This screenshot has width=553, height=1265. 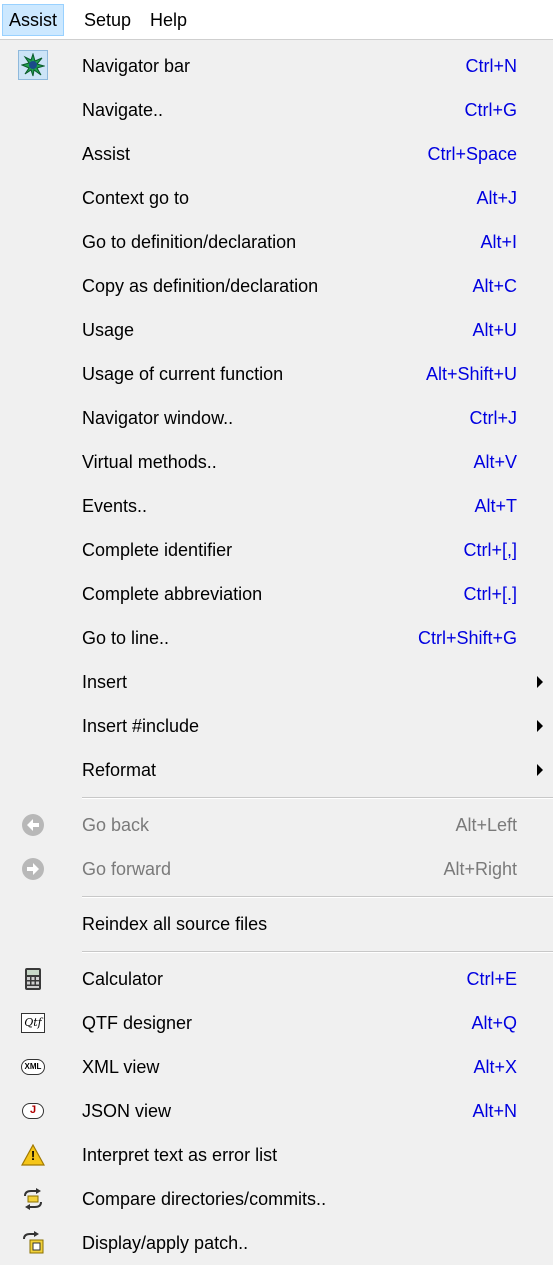 I want to click on menu-item-shortcut: Alt+Q, so click(x=494, y=1023).